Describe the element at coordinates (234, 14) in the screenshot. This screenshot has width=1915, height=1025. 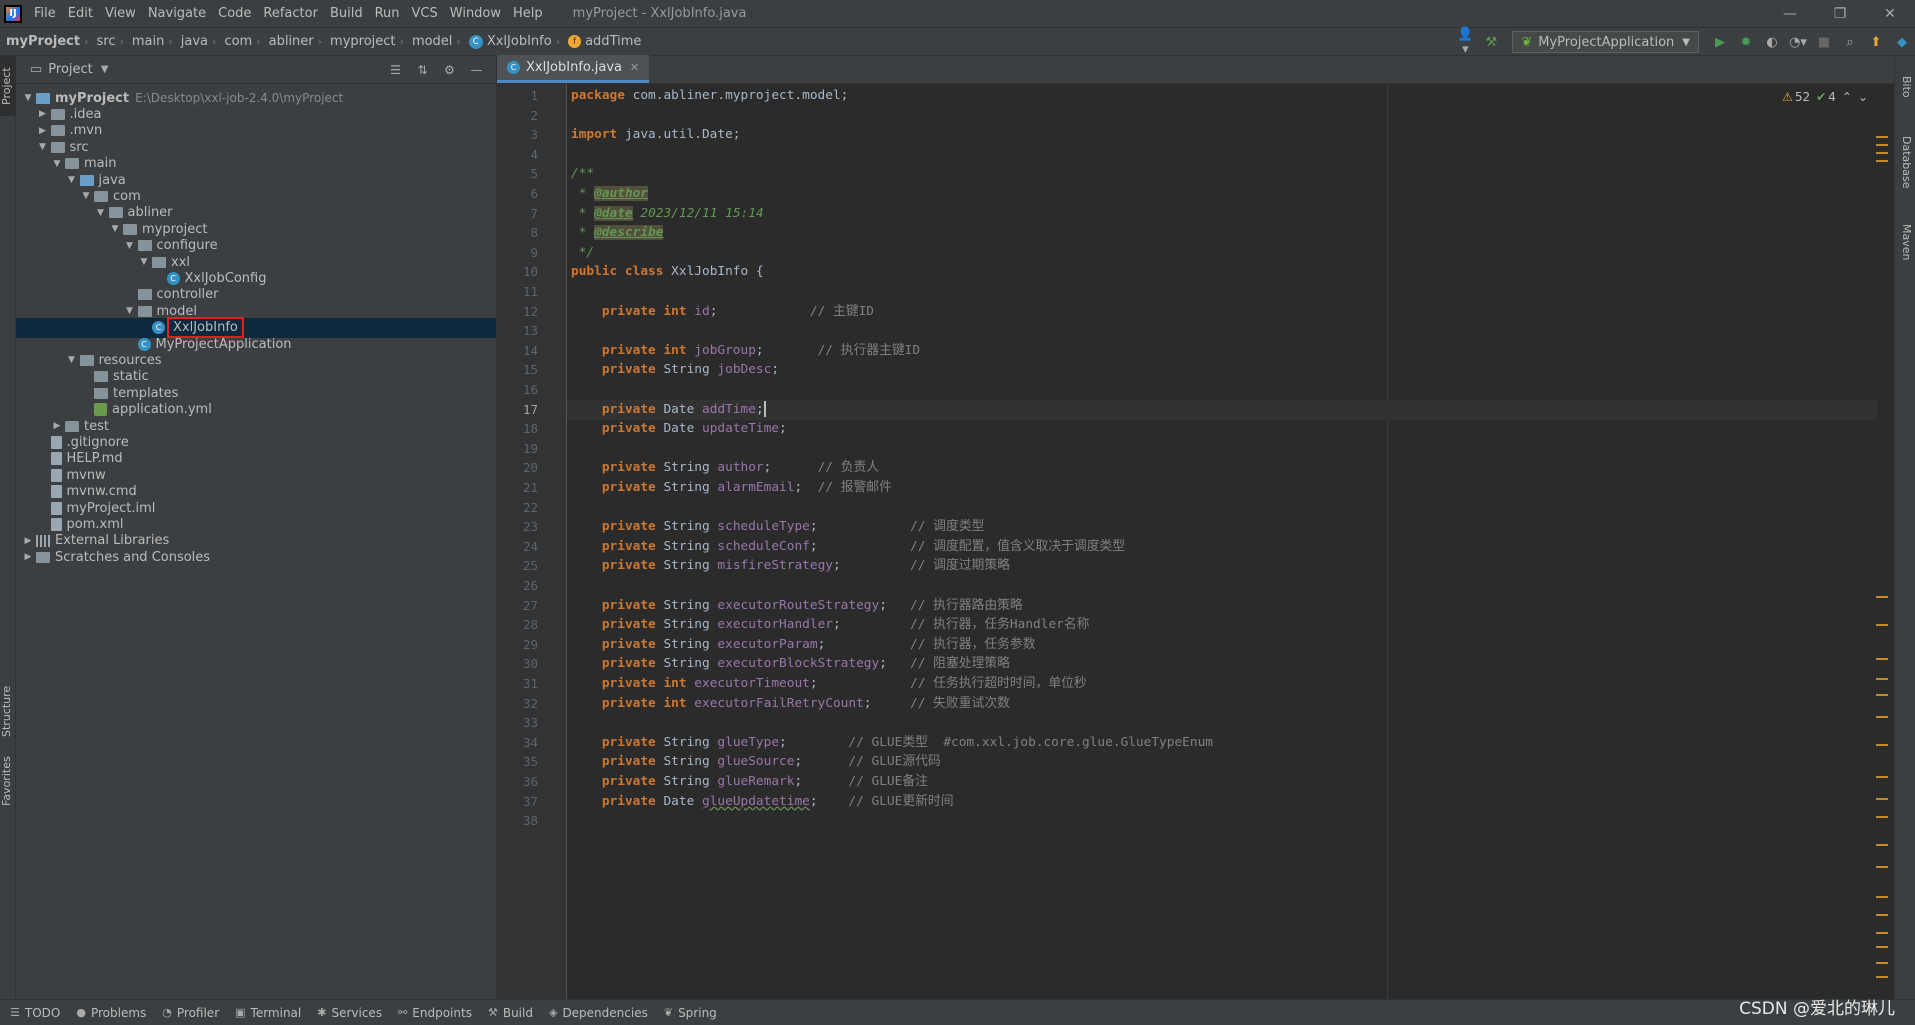
I see `menu-code: Code` at that location.